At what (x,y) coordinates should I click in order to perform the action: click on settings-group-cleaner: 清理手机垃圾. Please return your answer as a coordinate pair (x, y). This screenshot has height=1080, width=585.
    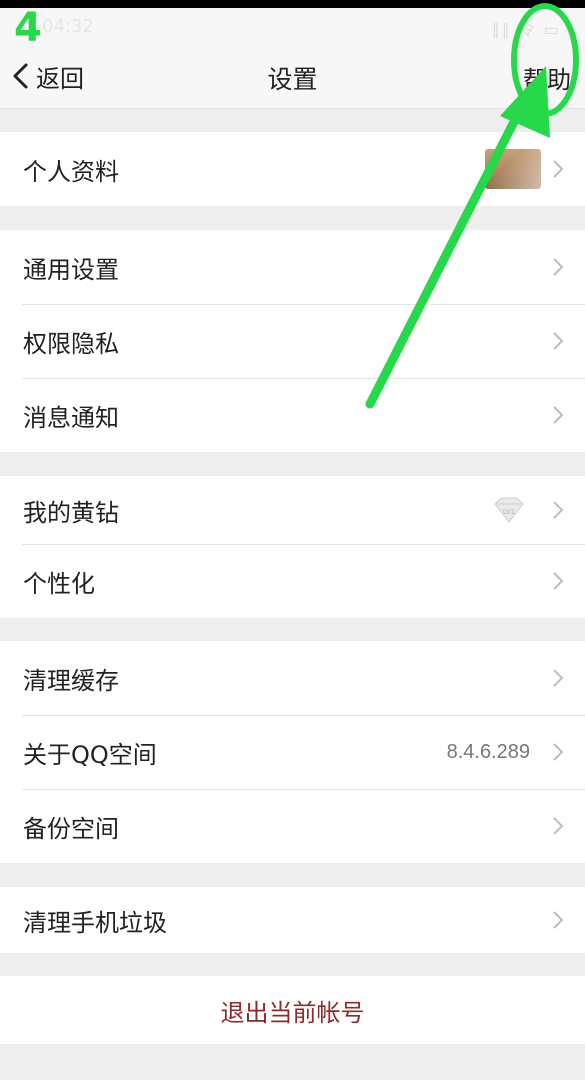
    Looking at the image, I should click on (292, 920).